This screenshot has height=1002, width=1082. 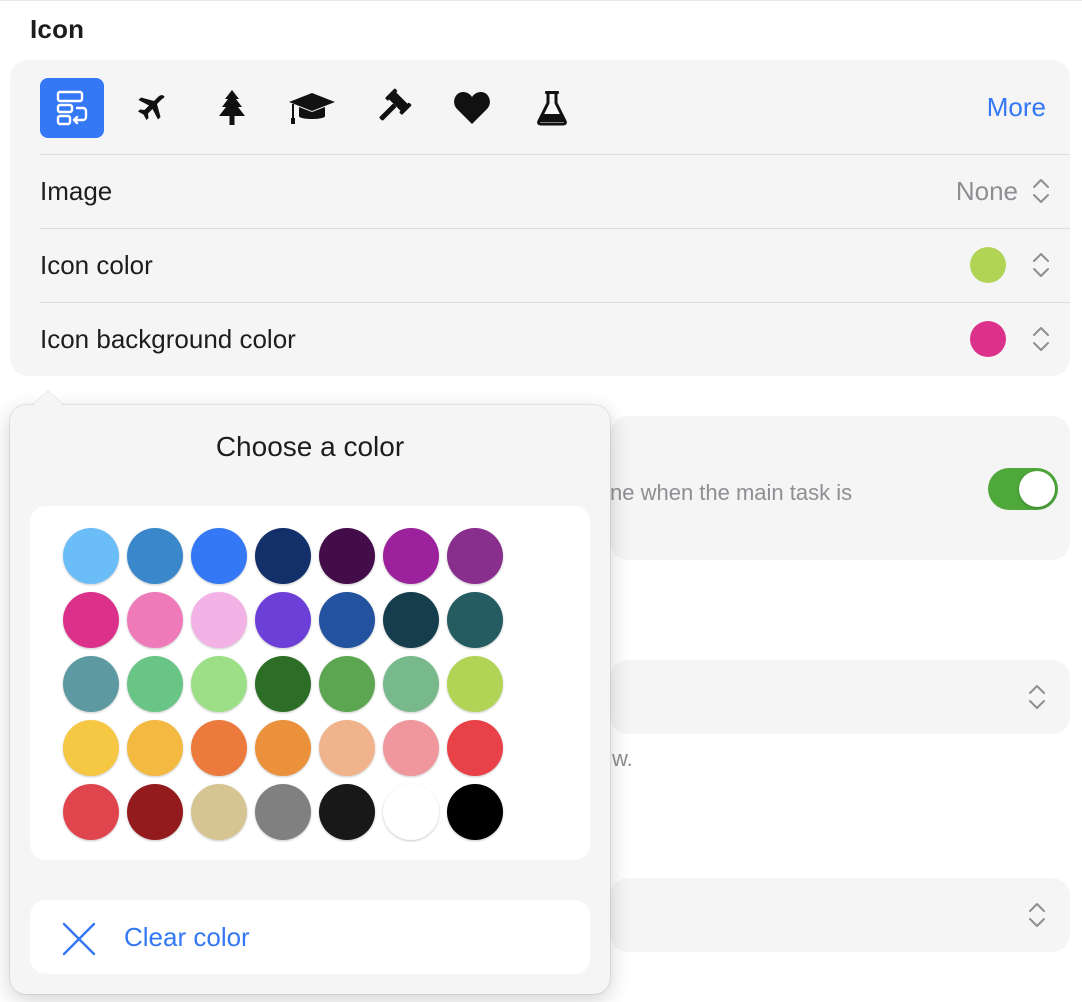 I want to click on background-partial-note: w., so click(x=622, y=758).